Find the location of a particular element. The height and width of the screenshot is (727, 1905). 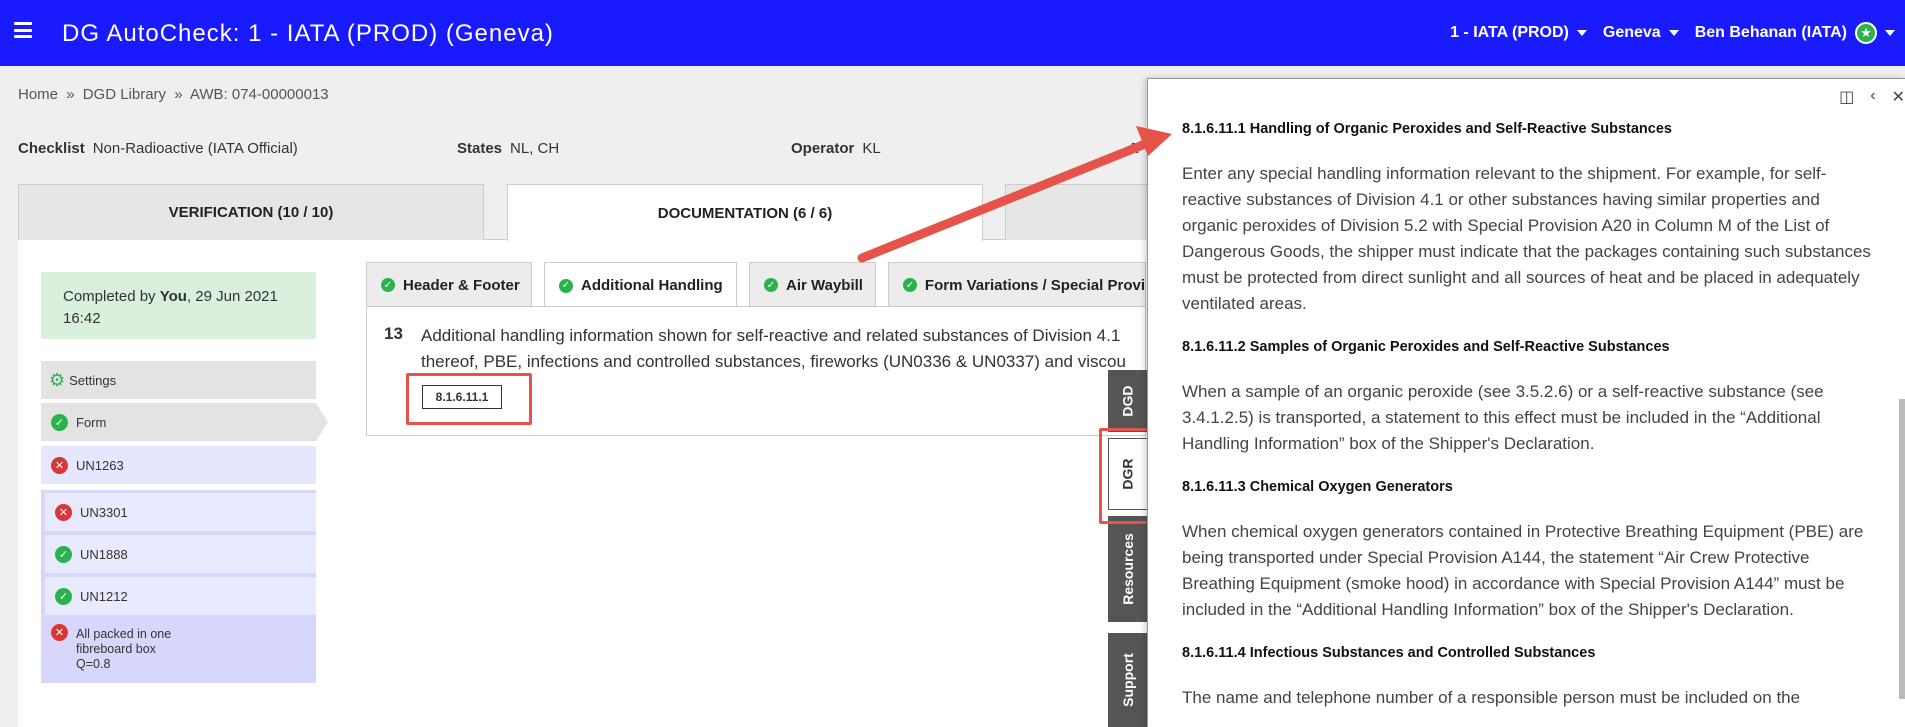

checklist-value: Non-Radioactive (IATA Official) is located at coordinates (195, 148).